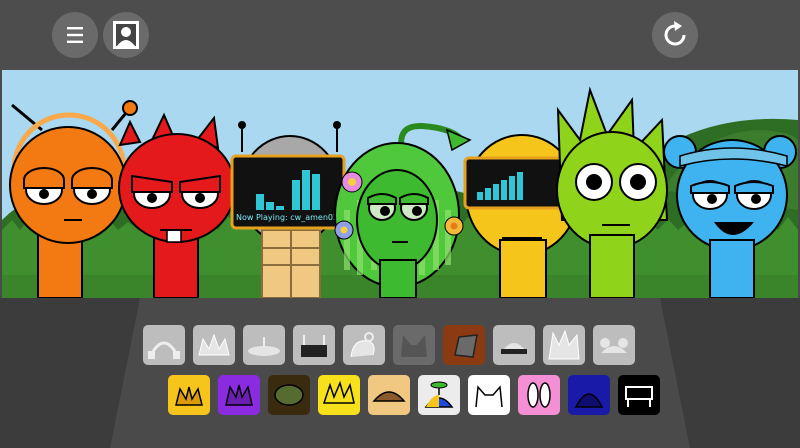 This screenshot has width=800, height=448. What do you see at coordinates (364, 345) in the screenshot?
I see `swirl-hair-item` at bounding box center [364, 345].